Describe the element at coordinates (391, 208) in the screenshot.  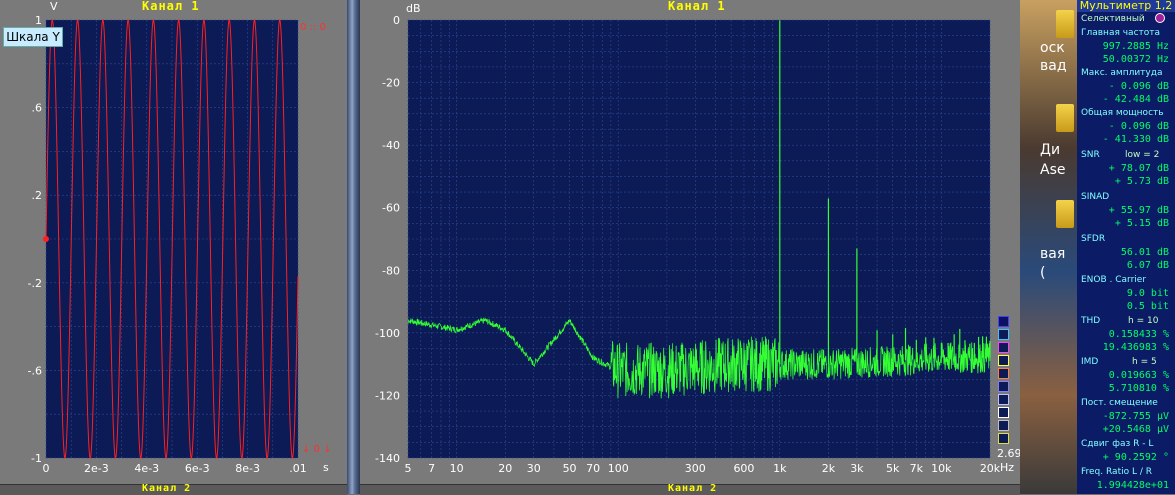
I see `spectrum-y-tick-label: -60` at that location.